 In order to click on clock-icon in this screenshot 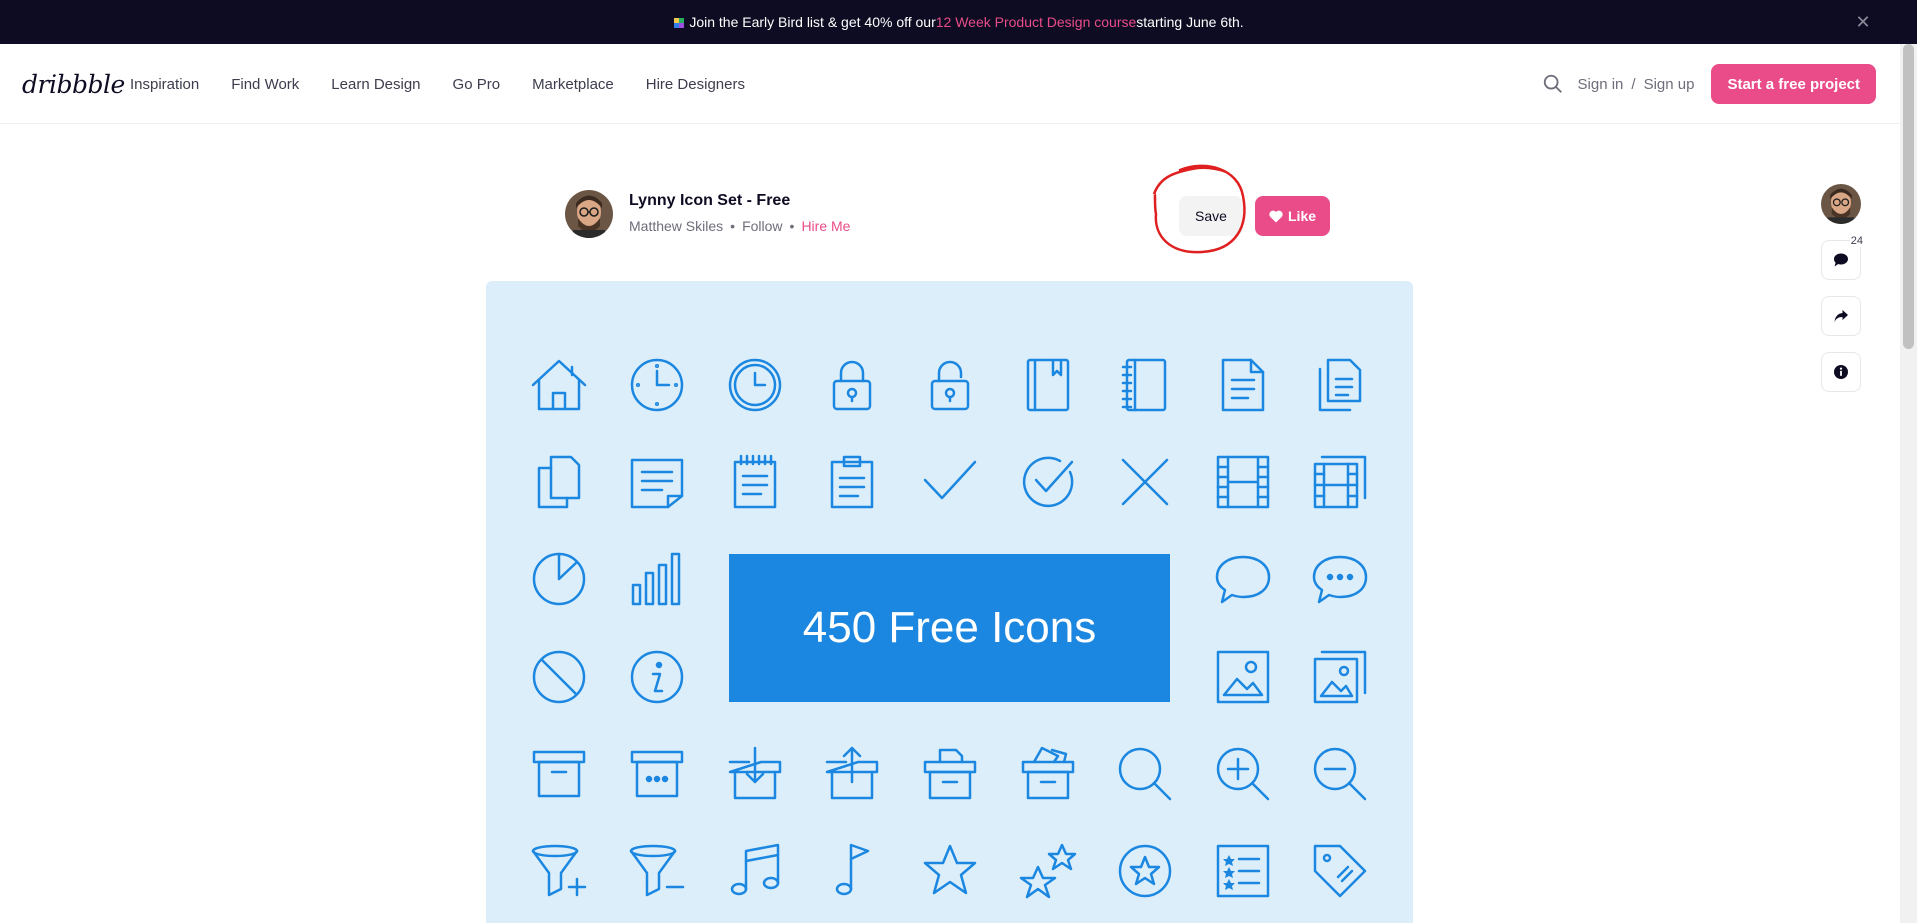, I will do `click(657, 385)`.